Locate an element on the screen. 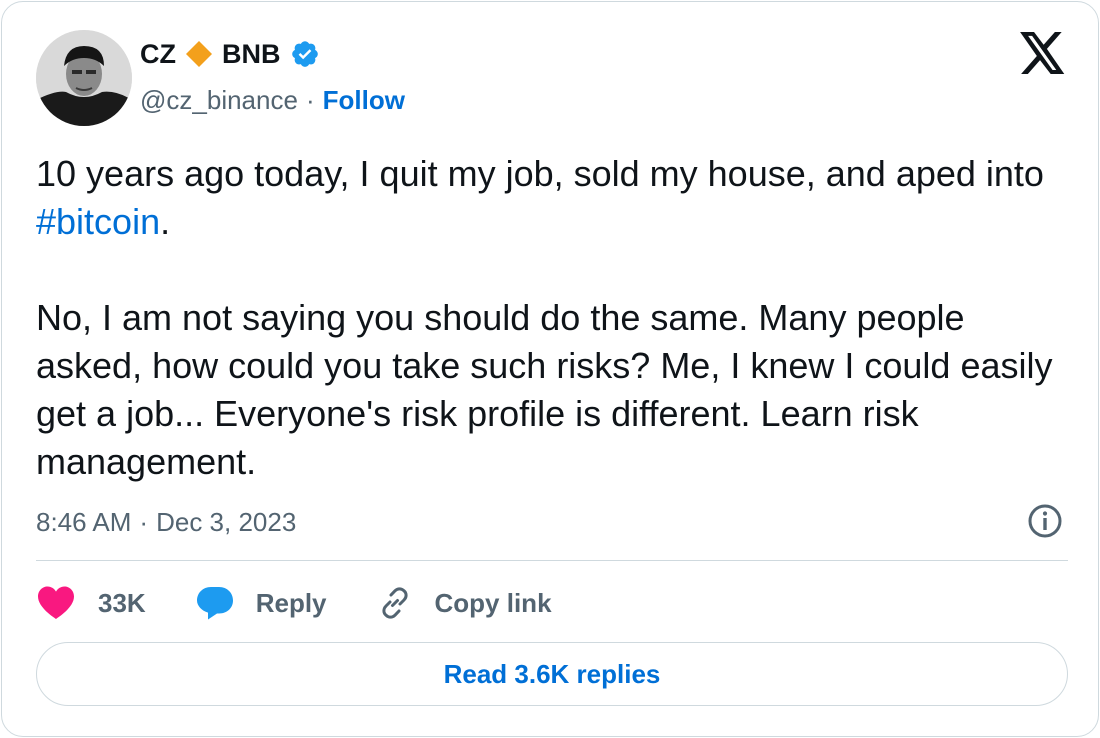  read-replies-label: Read 3.6K replies is located at coordinates (552, 673).